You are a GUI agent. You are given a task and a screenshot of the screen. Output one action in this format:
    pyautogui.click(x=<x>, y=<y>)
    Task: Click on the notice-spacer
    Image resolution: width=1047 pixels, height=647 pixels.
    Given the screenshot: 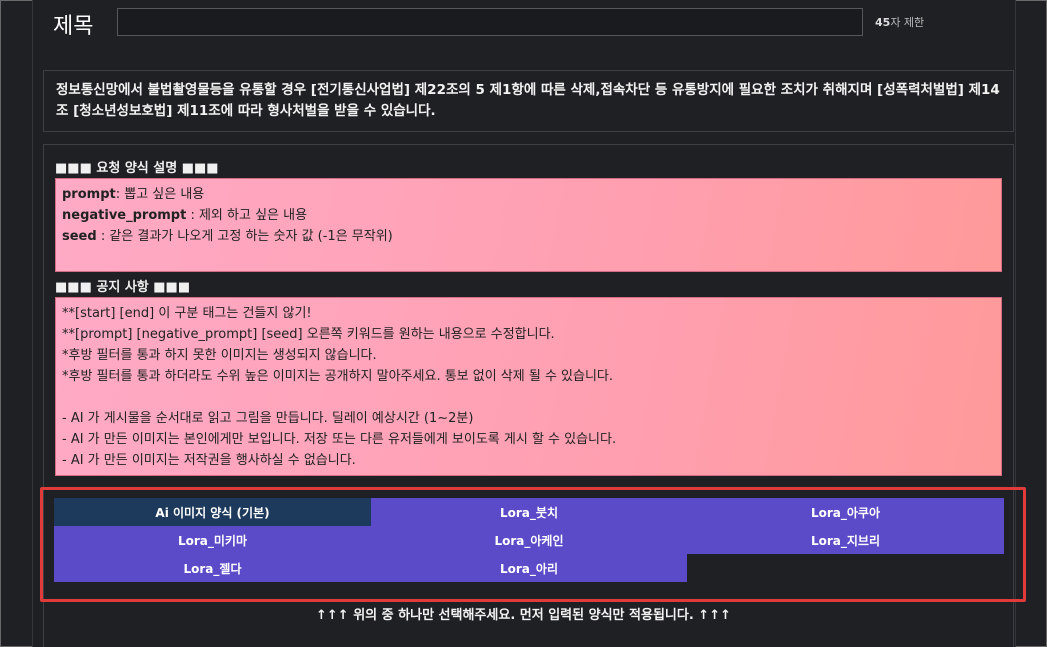 What is the action you would take?
    pyautogui.click(x=528, y=397)
    